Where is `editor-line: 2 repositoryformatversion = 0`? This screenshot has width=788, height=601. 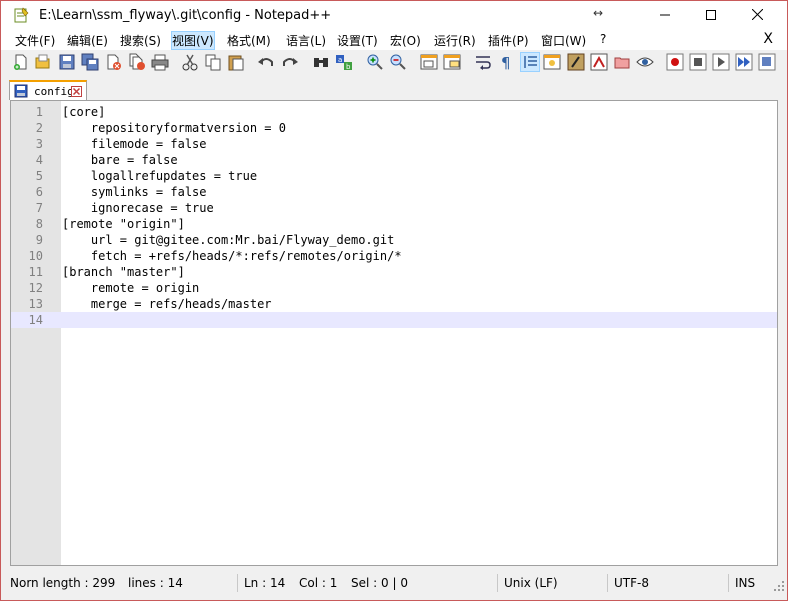 editor-line: 2 repositoryformatversion = 0 is located at coordinates (394, 128).